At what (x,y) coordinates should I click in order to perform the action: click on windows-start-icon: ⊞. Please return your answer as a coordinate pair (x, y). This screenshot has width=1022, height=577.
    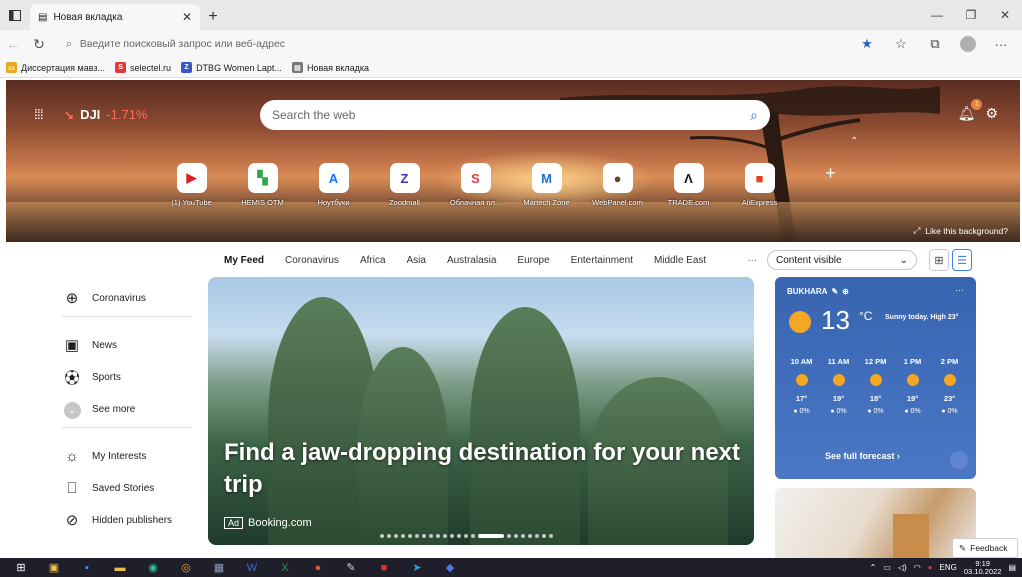
    Looking at the image, I should click on (21, 567).